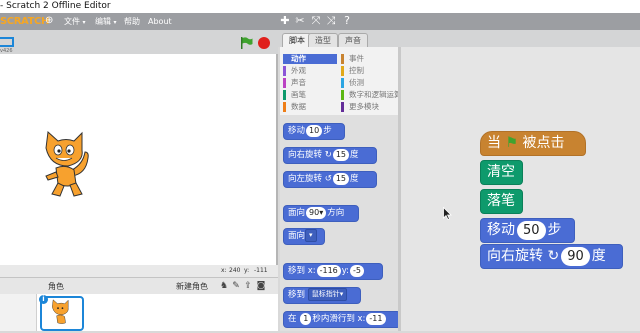  I want to click on delete-icon: ✂, so click(300, 21).